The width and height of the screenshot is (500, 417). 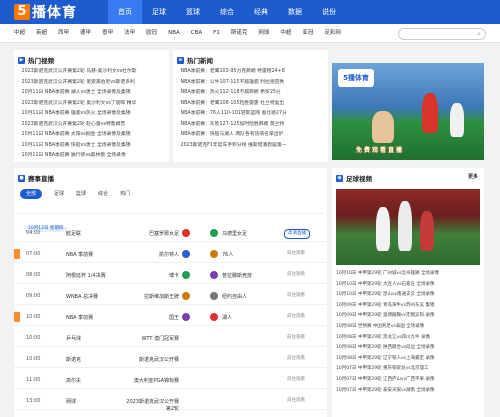 I want to click on list-item: NBA季前赛：老鹰108-105险胜雷霆 杜兰特复出, so click(x=232, y=104).